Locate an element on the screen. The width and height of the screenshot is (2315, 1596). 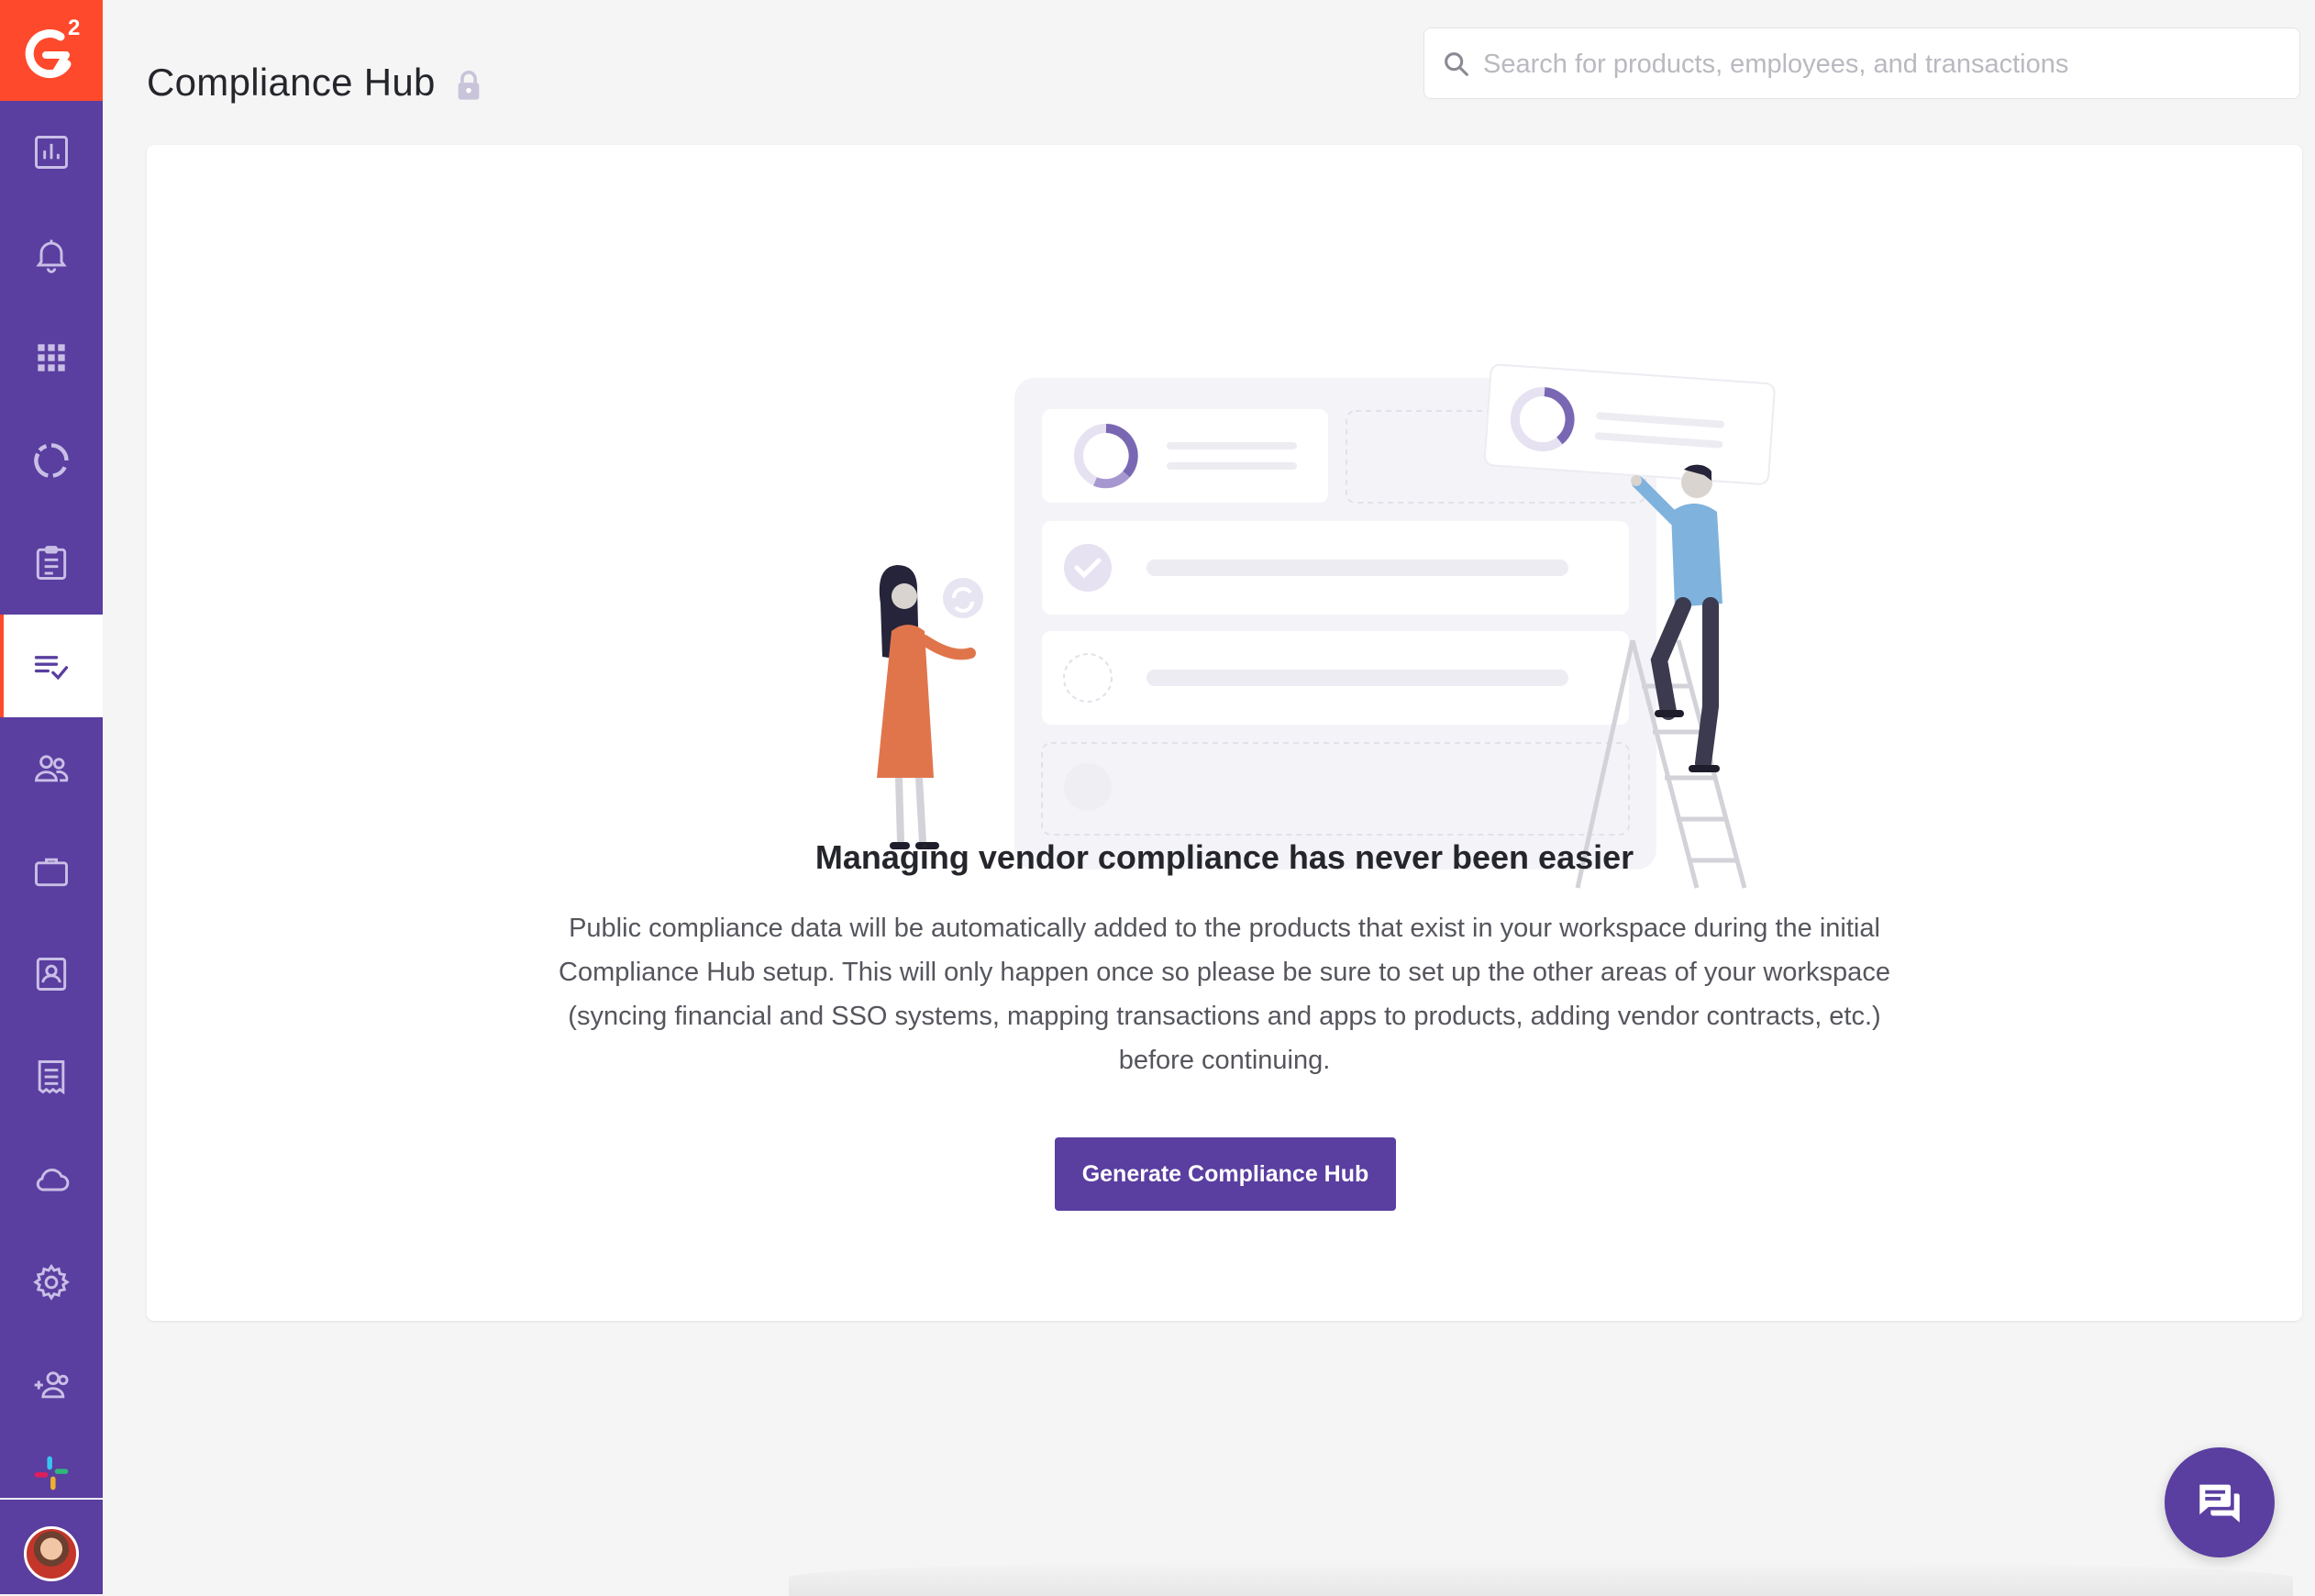
contact-card-icon is located at coordinates (51, 974).